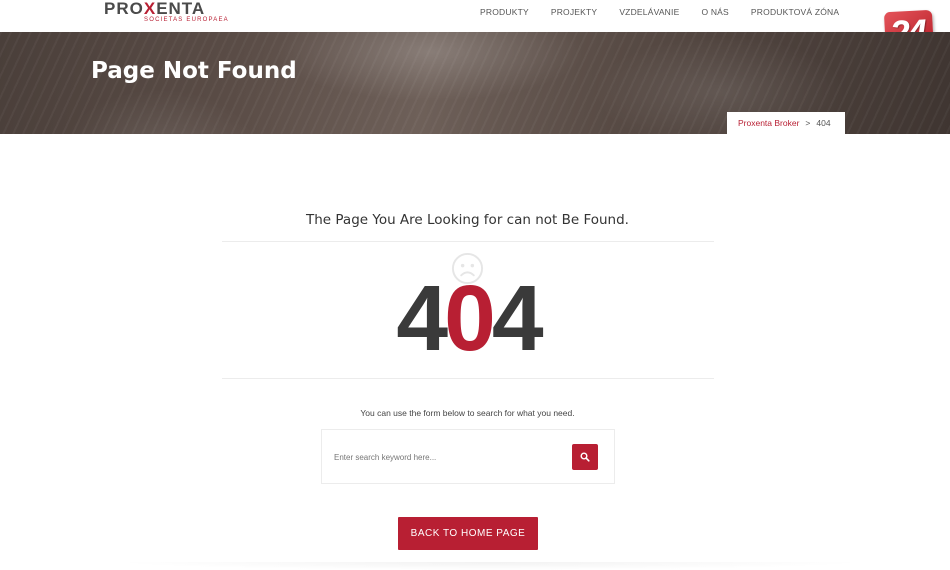  What do you see at coordinates (194, 71) in the screenshot?
I see `page-title: Page Not Found` at bounding box center [194, 71].